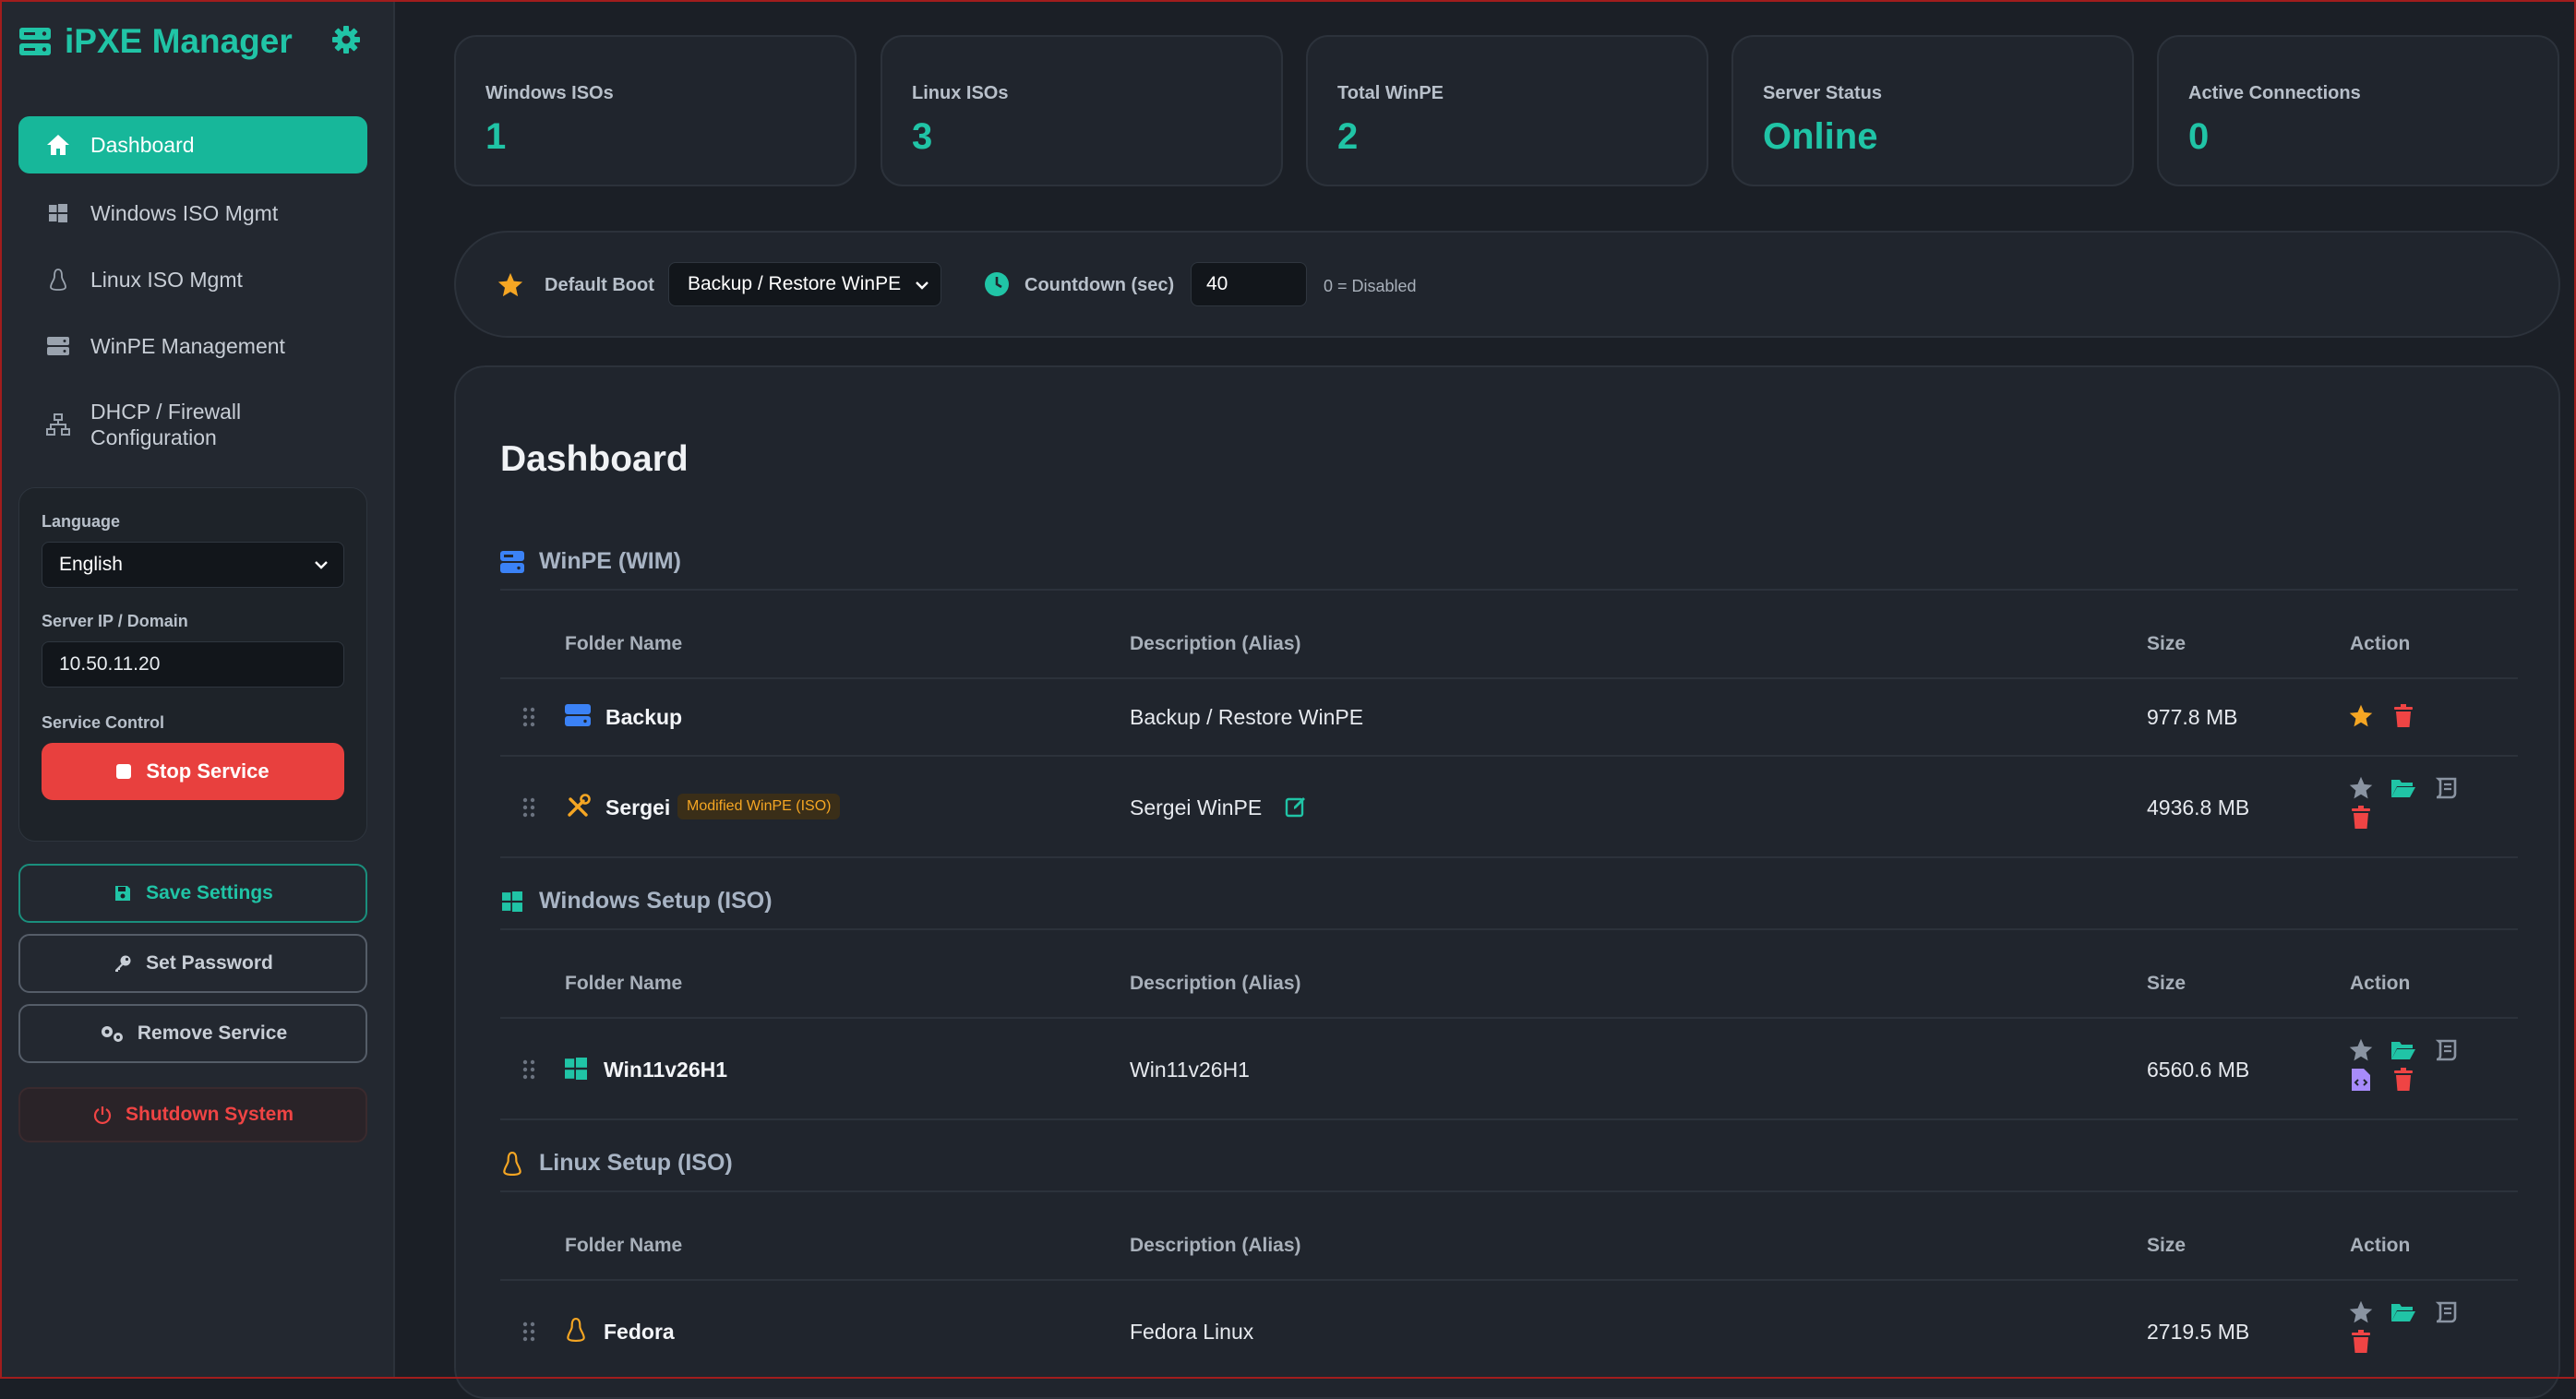 Image resolution: width=2576 pixels, height=1399 pixels. I want to click on stop-label: Stop Service, so click(208, 771).